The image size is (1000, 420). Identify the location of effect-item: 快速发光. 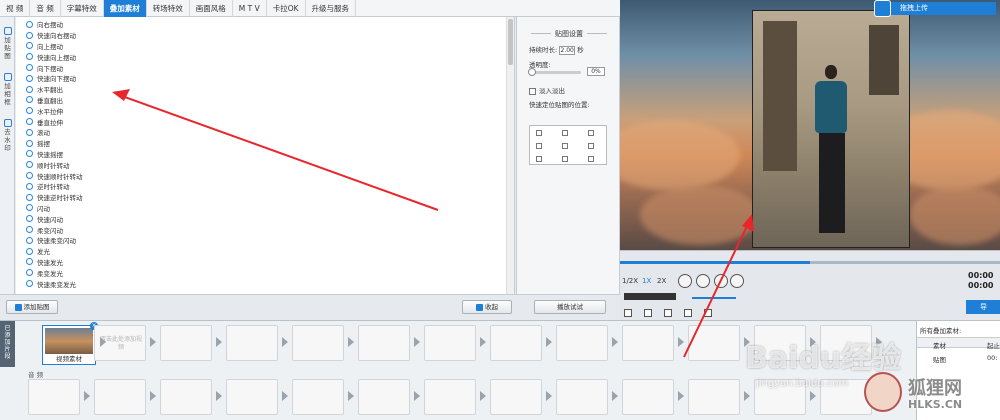
(265, 262).